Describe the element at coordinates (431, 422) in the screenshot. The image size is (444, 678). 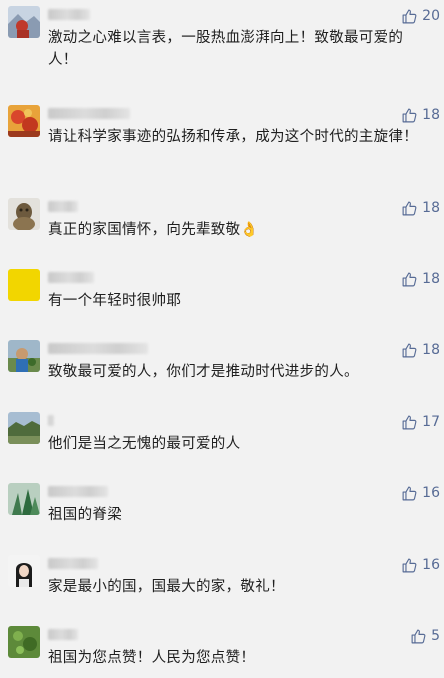
I see `like-count: 17` at that location.